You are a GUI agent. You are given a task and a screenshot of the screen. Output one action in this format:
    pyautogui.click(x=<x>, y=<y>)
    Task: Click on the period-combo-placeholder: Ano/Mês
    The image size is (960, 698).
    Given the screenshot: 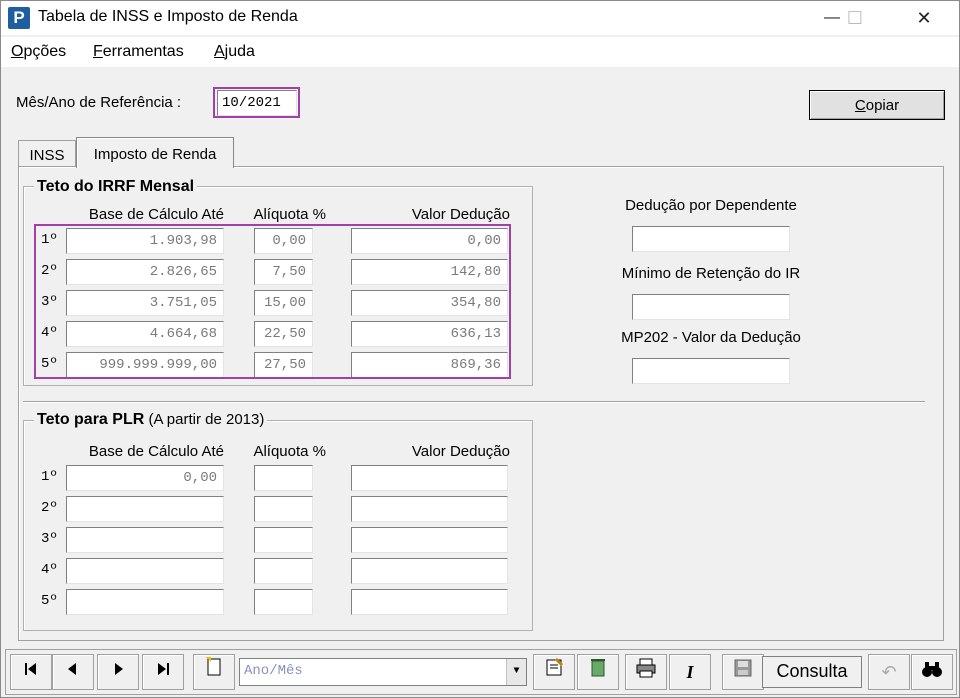 What is the action you would take?
    pyautogui.click(x=273, y=671)
    